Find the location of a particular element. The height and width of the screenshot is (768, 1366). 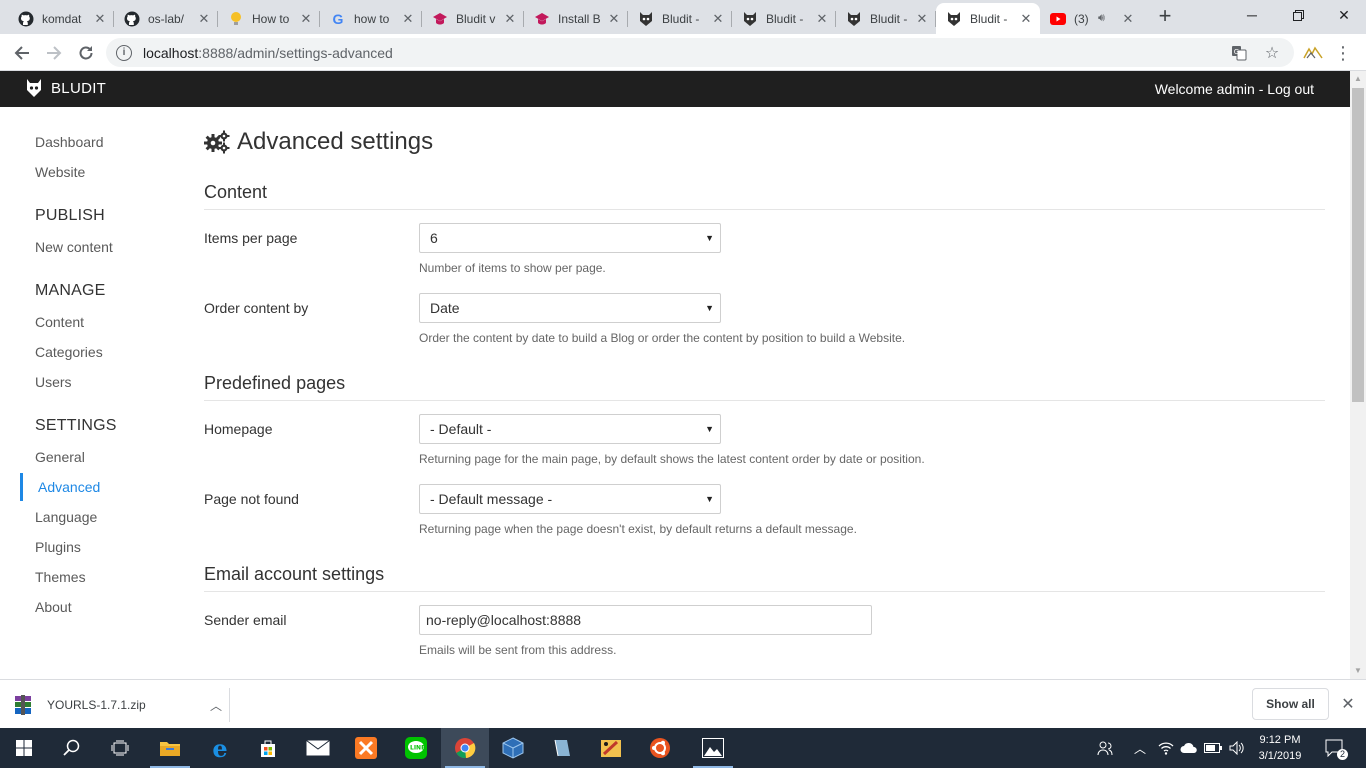

windows-start-icon is located at coordinates (24, 748).